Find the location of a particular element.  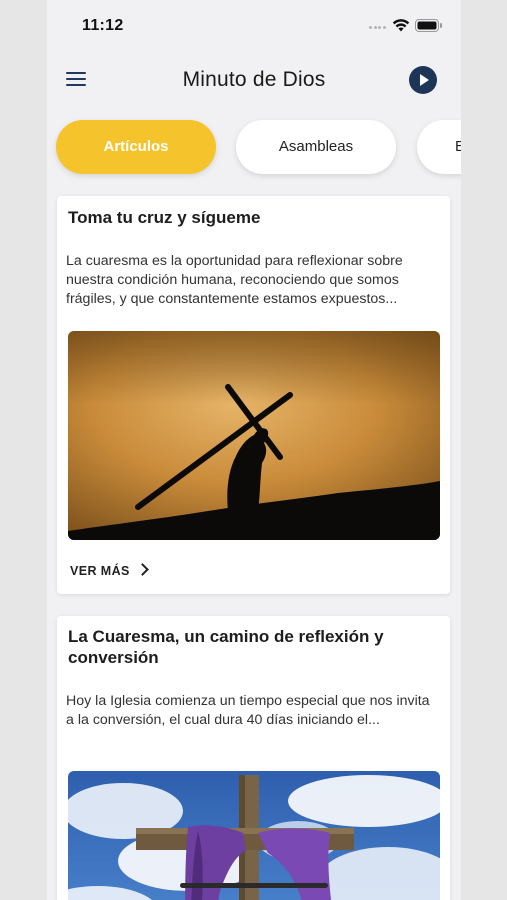

read-more-link: VER MÁS is located at coordinates (109, 570).